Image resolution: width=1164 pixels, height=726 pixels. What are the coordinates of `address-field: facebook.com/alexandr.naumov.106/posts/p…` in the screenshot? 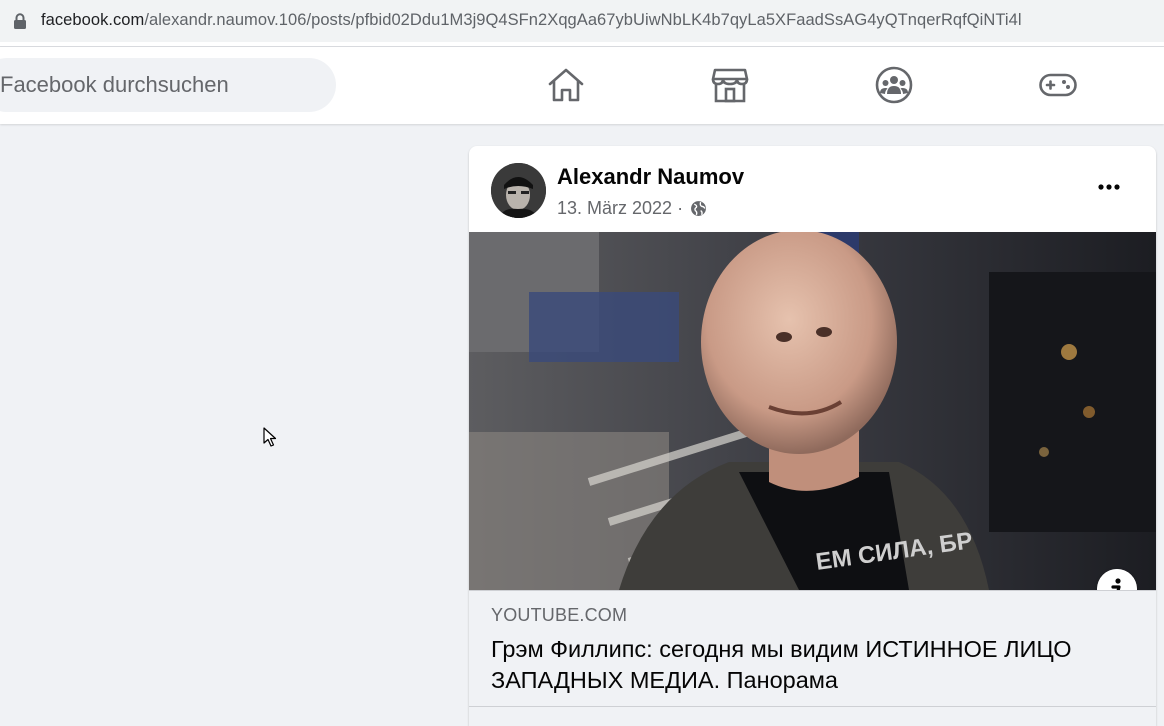 It's located at (582, 21).